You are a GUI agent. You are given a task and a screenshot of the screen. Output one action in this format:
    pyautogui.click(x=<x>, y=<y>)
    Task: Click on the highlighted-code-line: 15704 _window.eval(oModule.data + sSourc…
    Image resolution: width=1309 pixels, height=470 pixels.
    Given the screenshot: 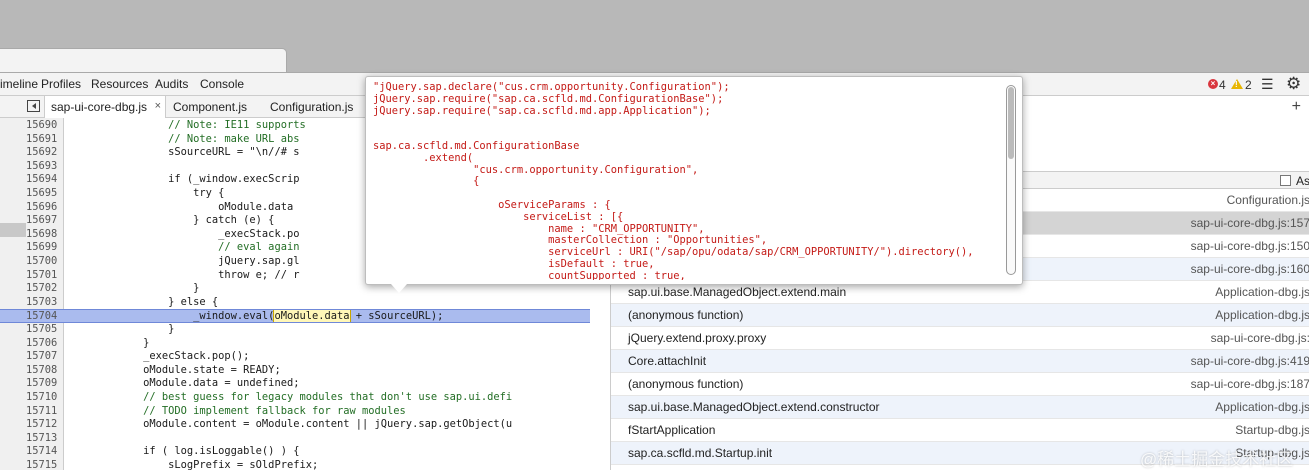 What is the action you would take?
    pyautogui.click(x=295, y=316)
    